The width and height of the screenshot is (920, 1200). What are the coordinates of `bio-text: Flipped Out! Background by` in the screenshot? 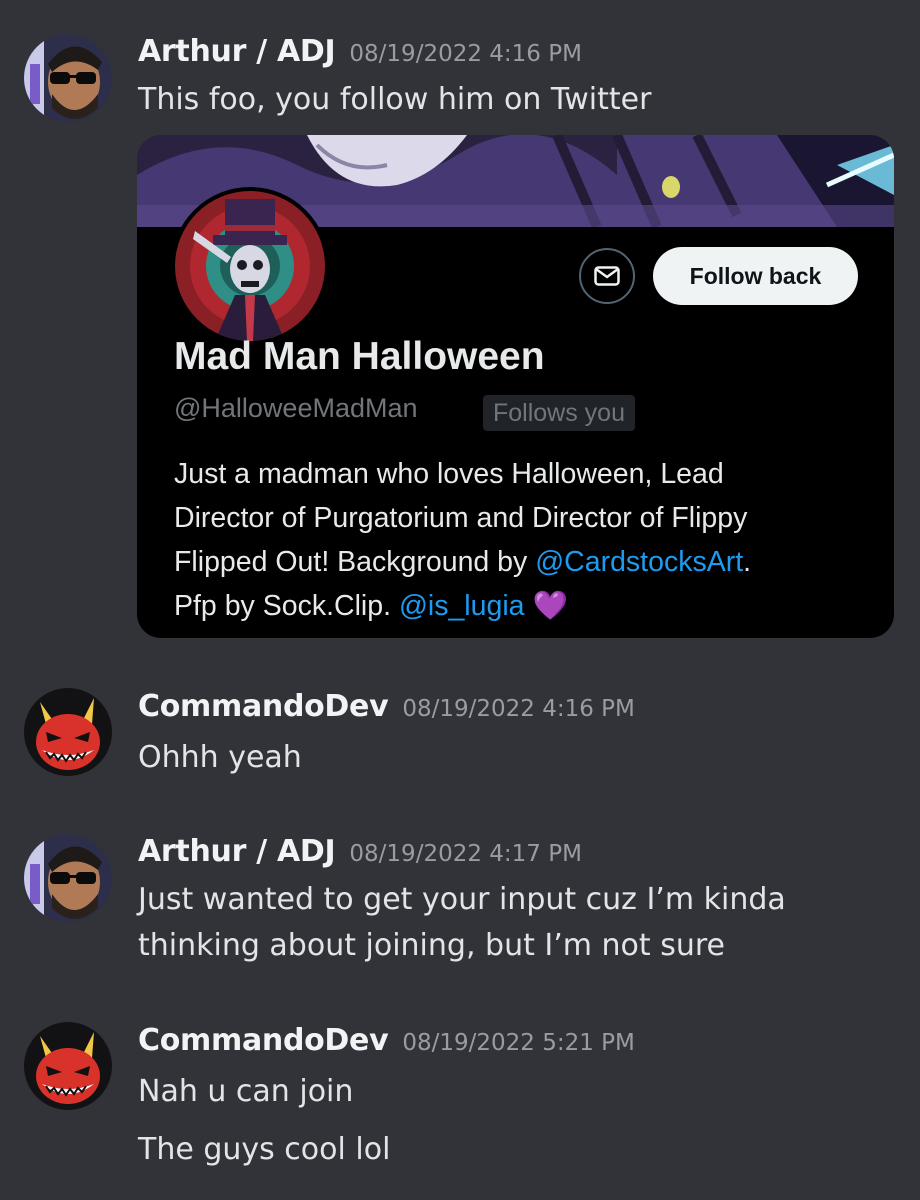 It's located at (355, 562).